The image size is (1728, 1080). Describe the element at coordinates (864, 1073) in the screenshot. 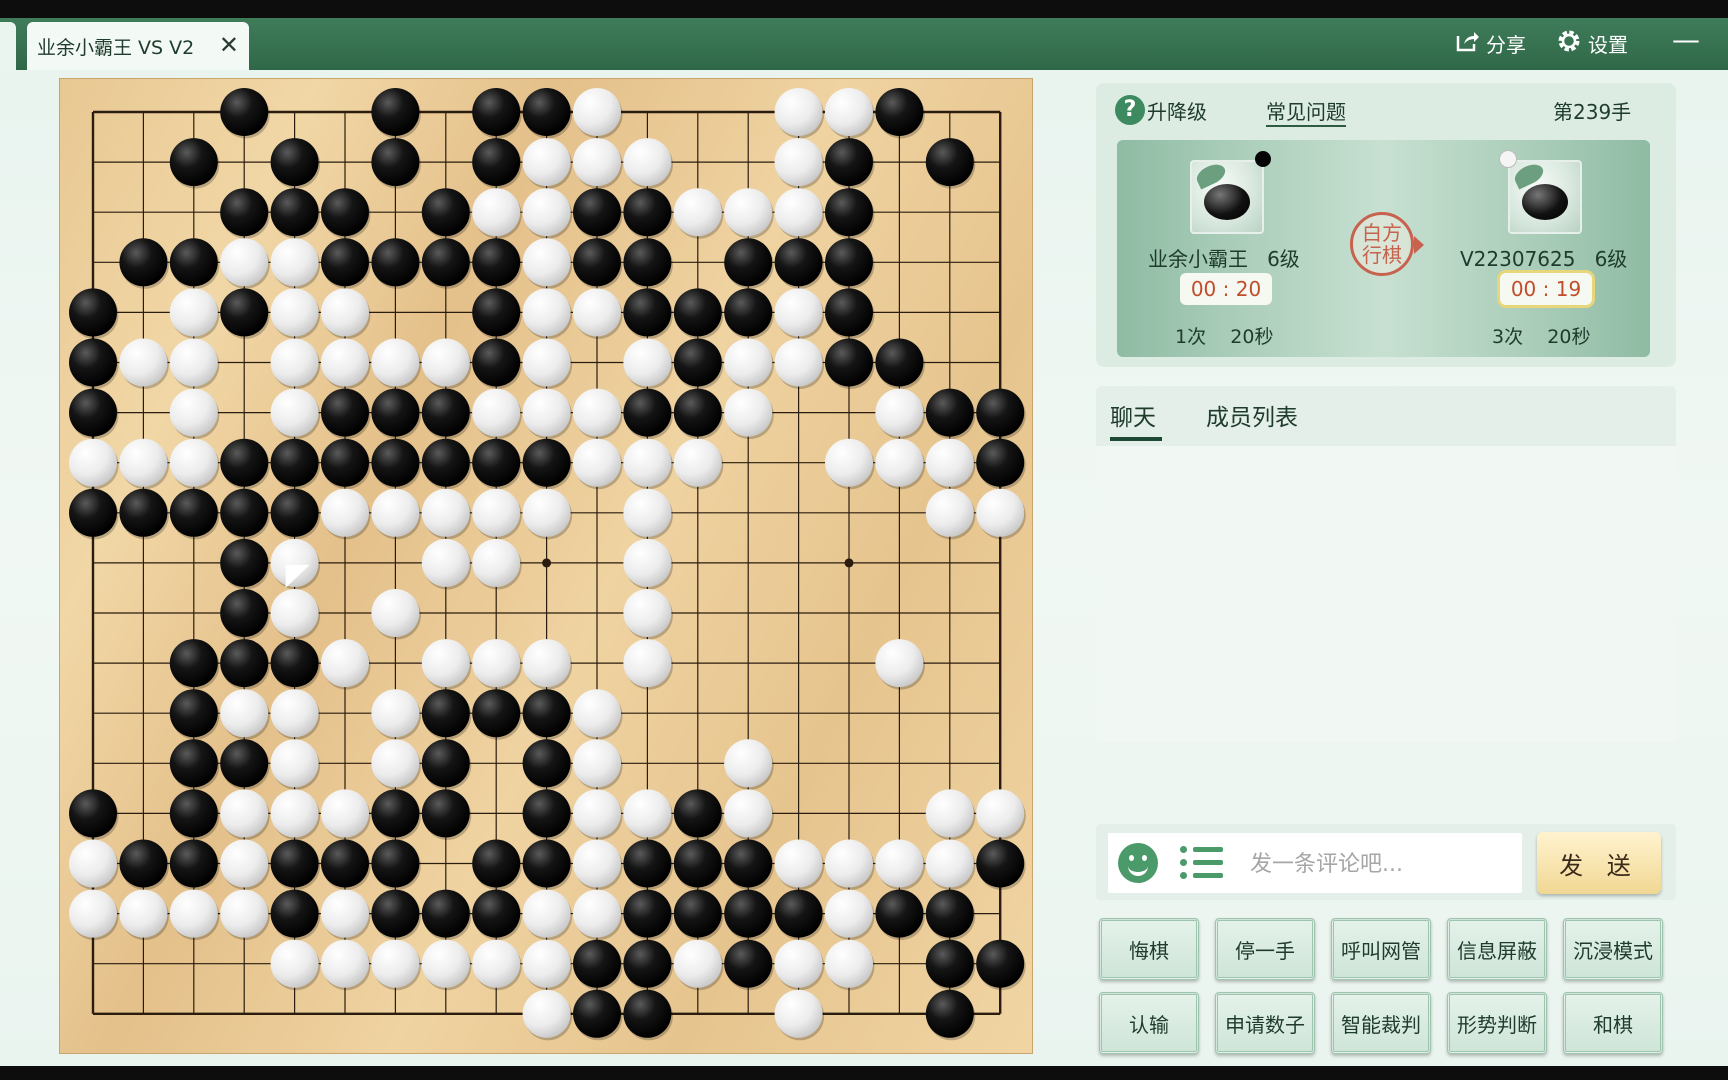

I see `os-bottom-bar` at that location.